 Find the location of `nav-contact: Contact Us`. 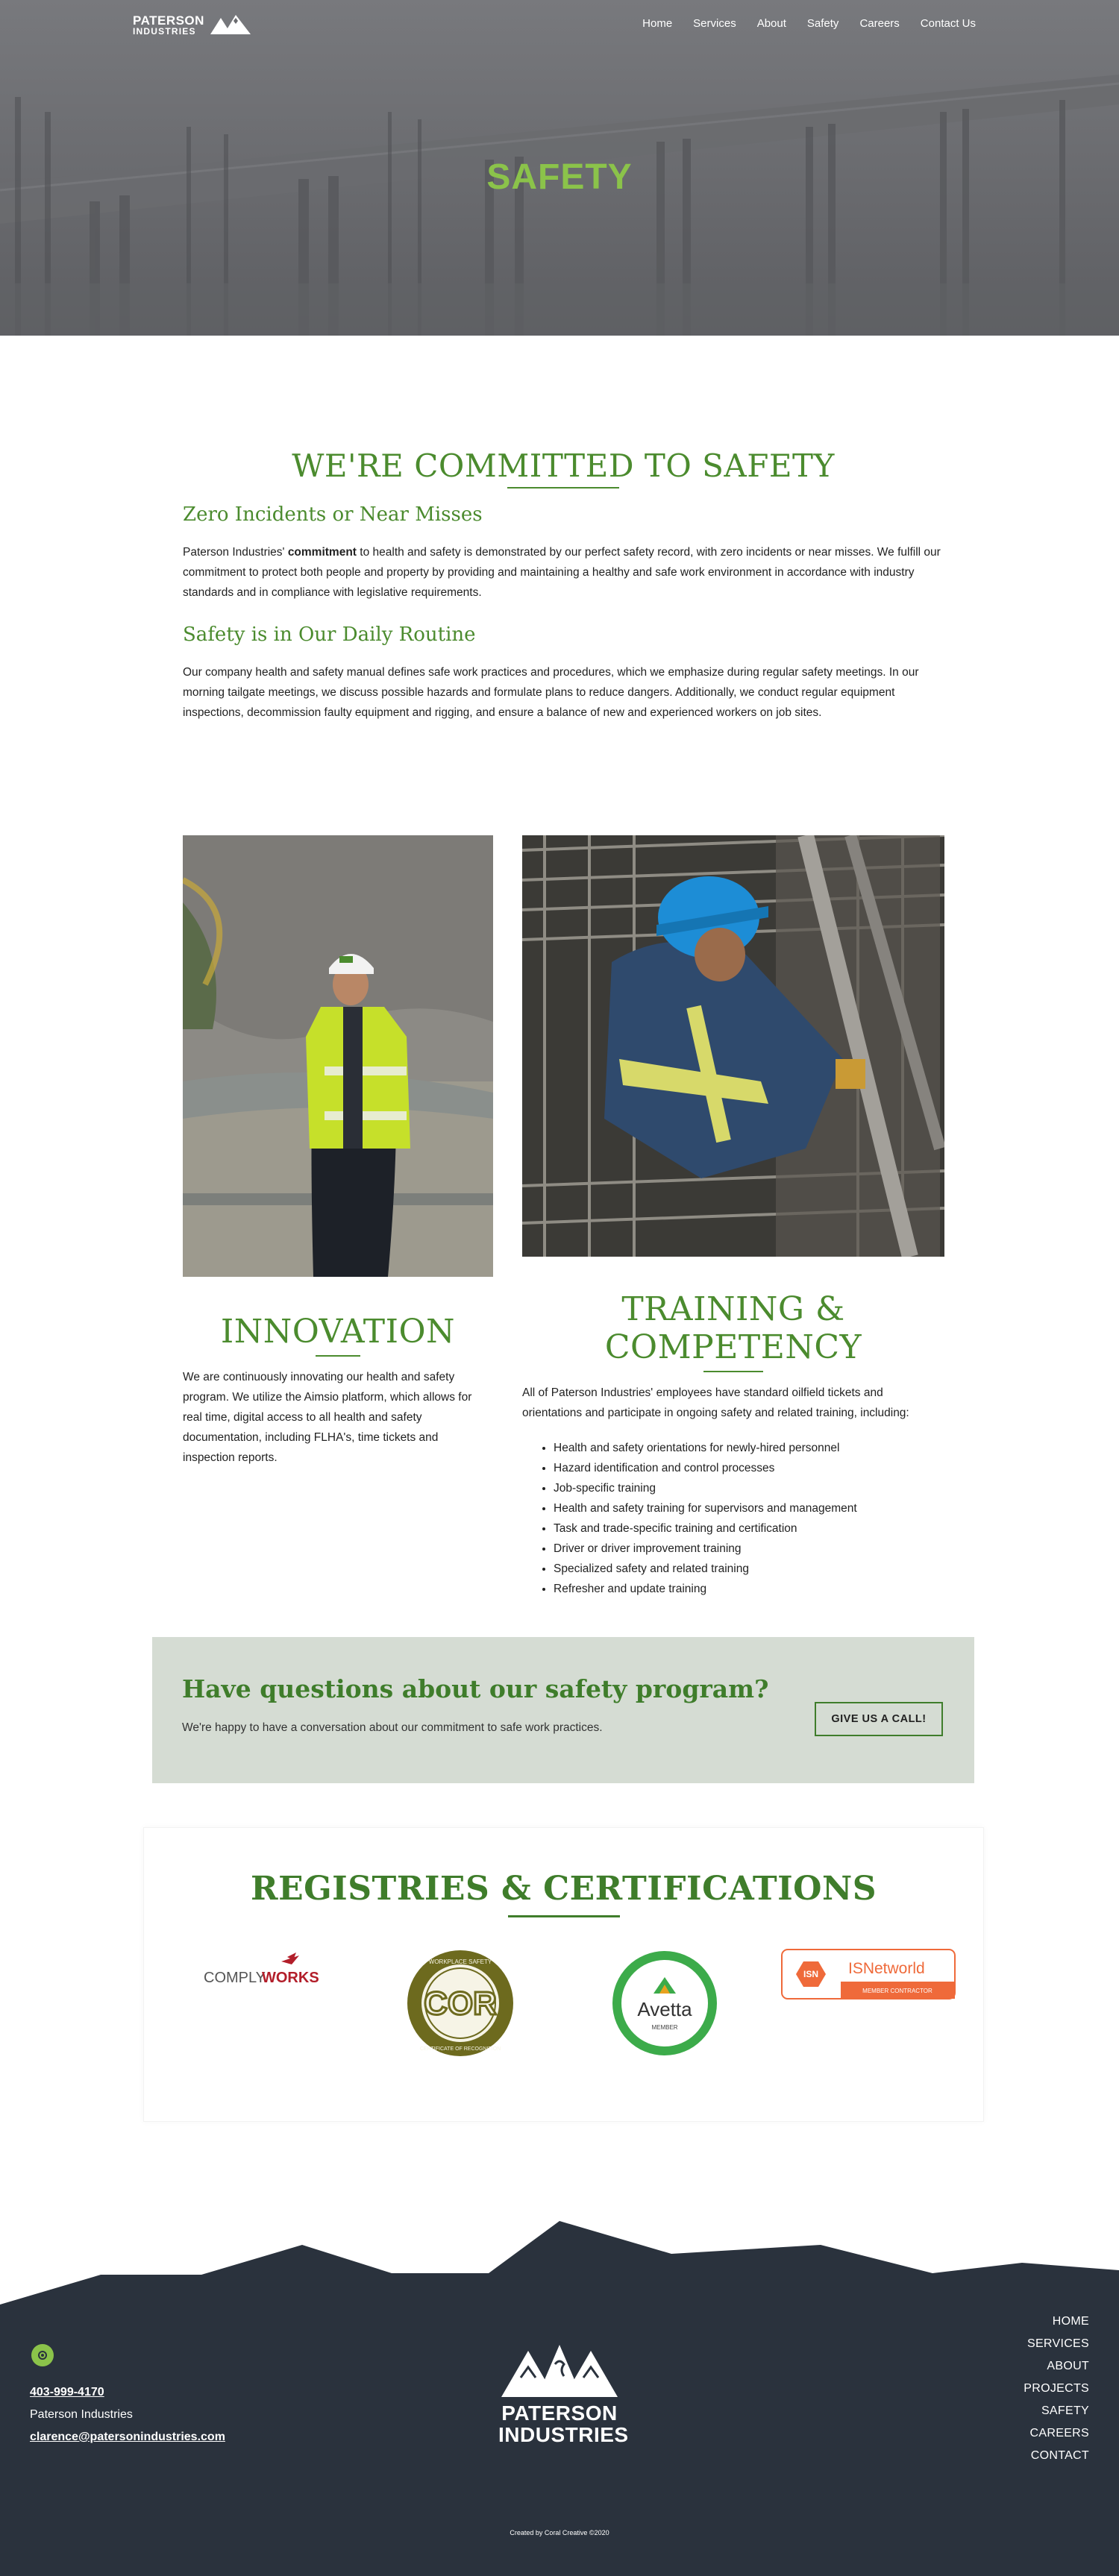

nav-contact: Contact Us is located at coordinates (949, 24).